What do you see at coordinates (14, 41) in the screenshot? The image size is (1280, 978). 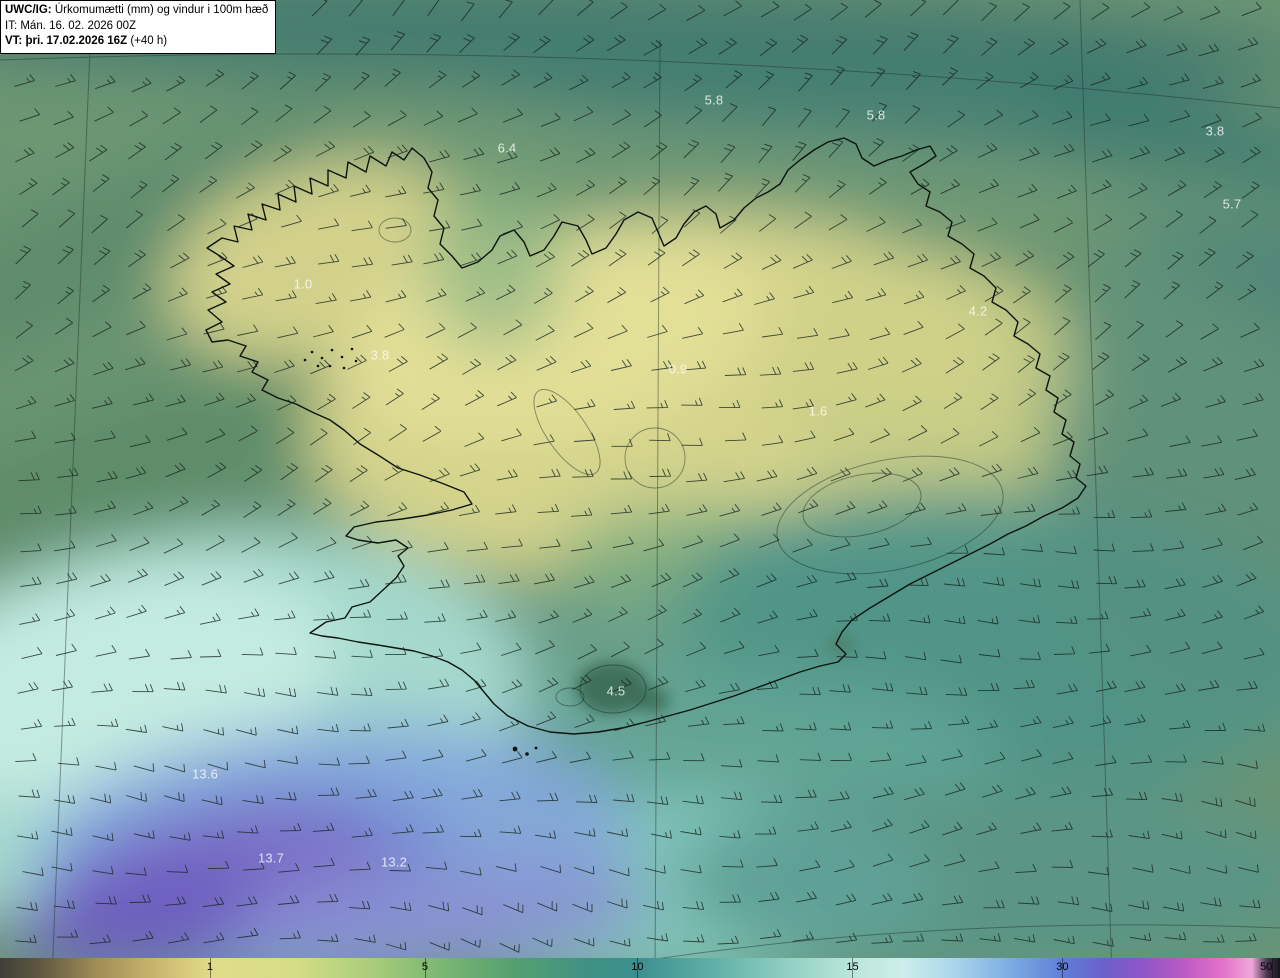 I see `valid-time-label: VT:` at bounding box center [14, 41].